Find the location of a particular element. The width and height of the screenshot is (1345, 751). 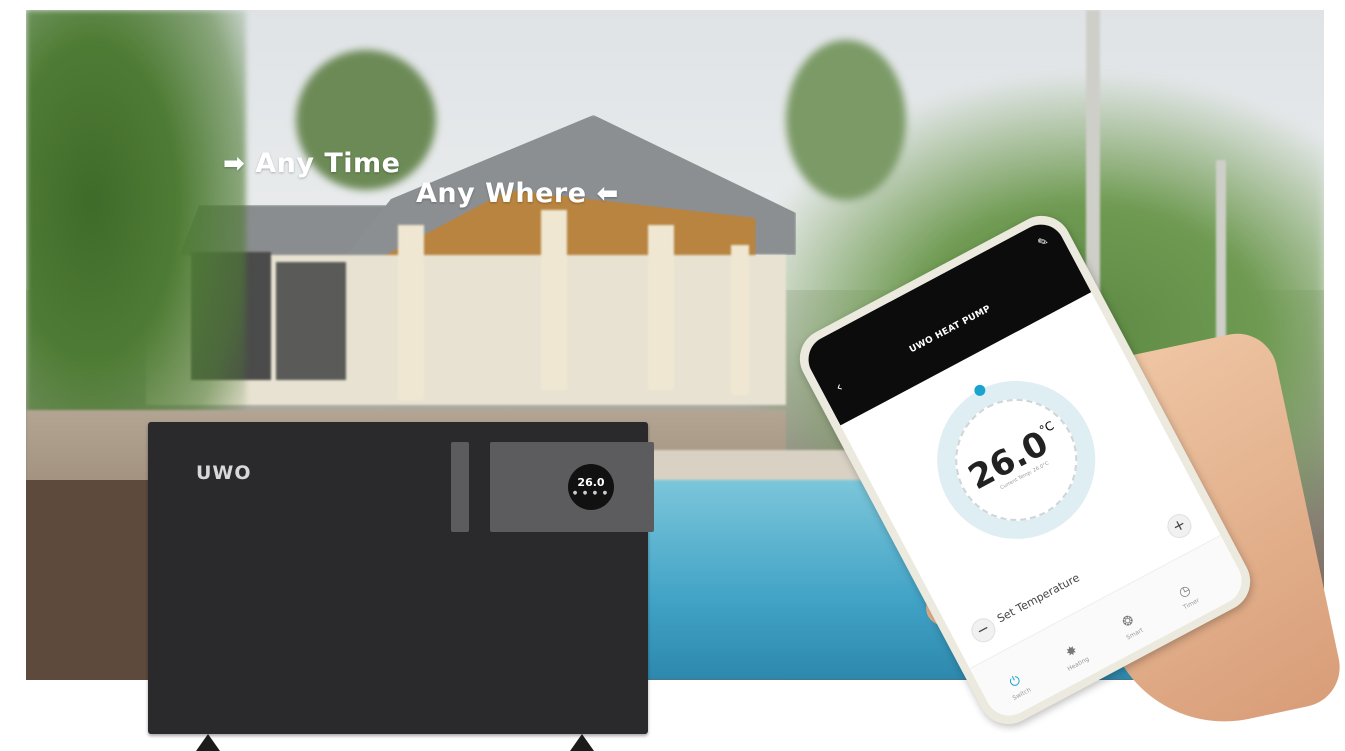

tree-trunk is located at coordinates (1221, 260).